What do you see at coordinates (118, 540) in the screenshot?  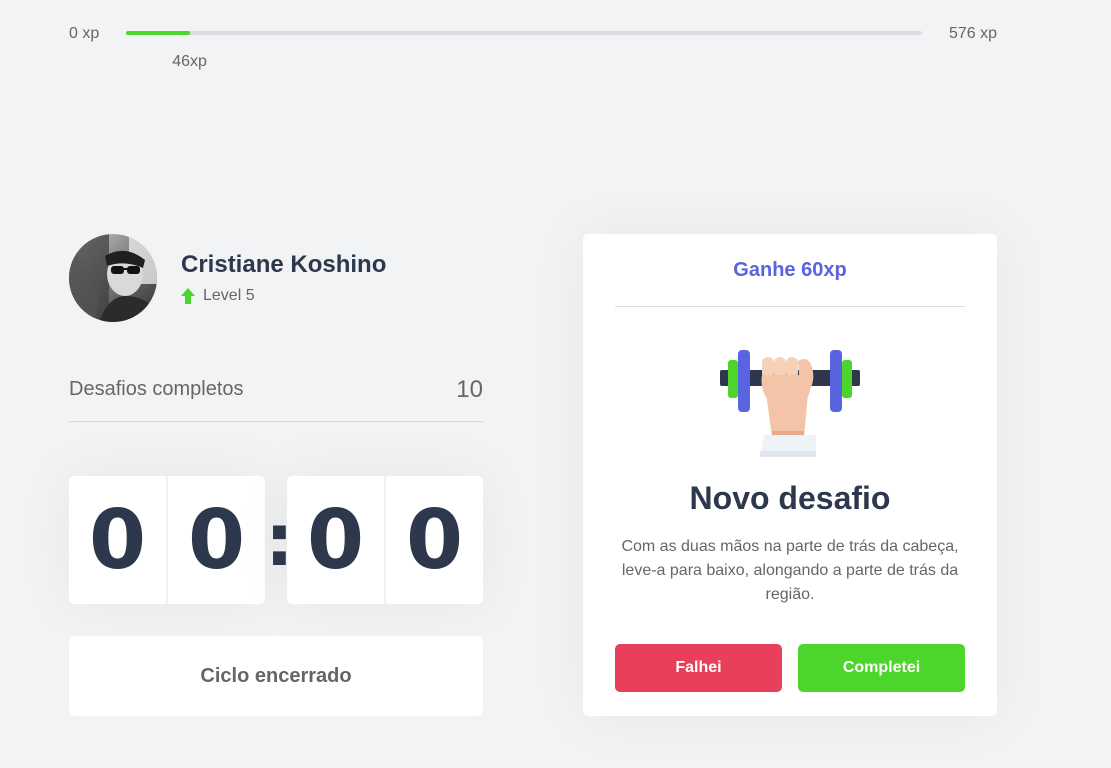 I see `minute-digit-left: 0` at bounding box center [118, 540].